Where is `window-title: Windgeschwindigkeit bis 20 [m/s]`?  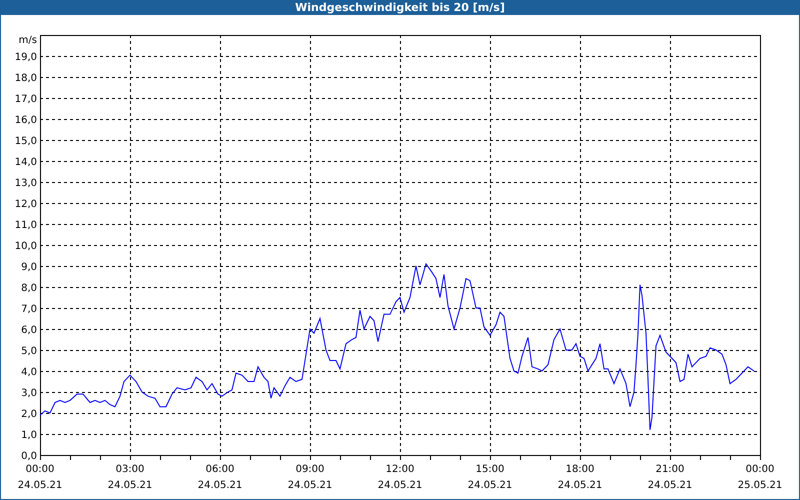
window-title: Windgeschwindigkeit bis 20 [m/s] is located at coordinates (400, 7).